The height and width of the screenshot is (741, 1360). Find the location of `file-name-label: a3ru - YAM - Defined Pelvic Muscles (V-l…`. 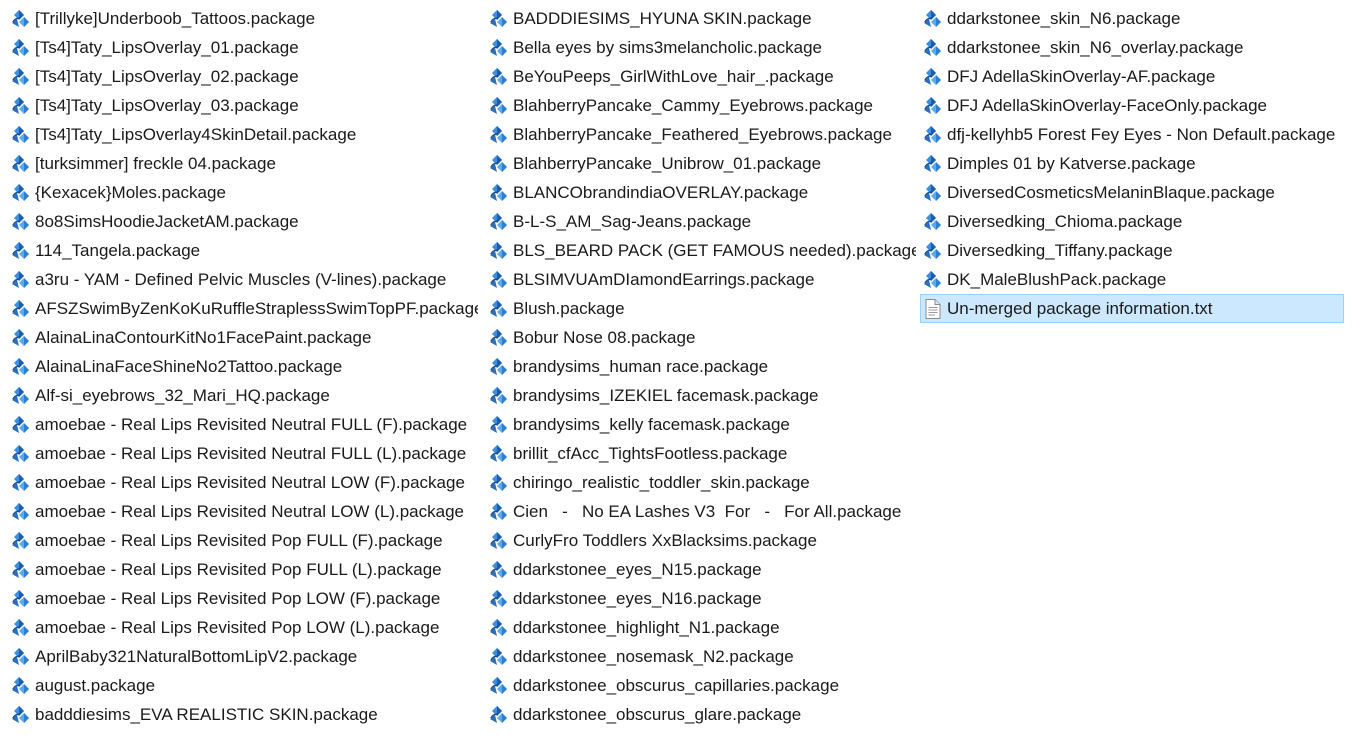

file-name-label: a3ru - YAM - Defined Pelvic Muscles (V-l… is located at coordinates (241, 279).